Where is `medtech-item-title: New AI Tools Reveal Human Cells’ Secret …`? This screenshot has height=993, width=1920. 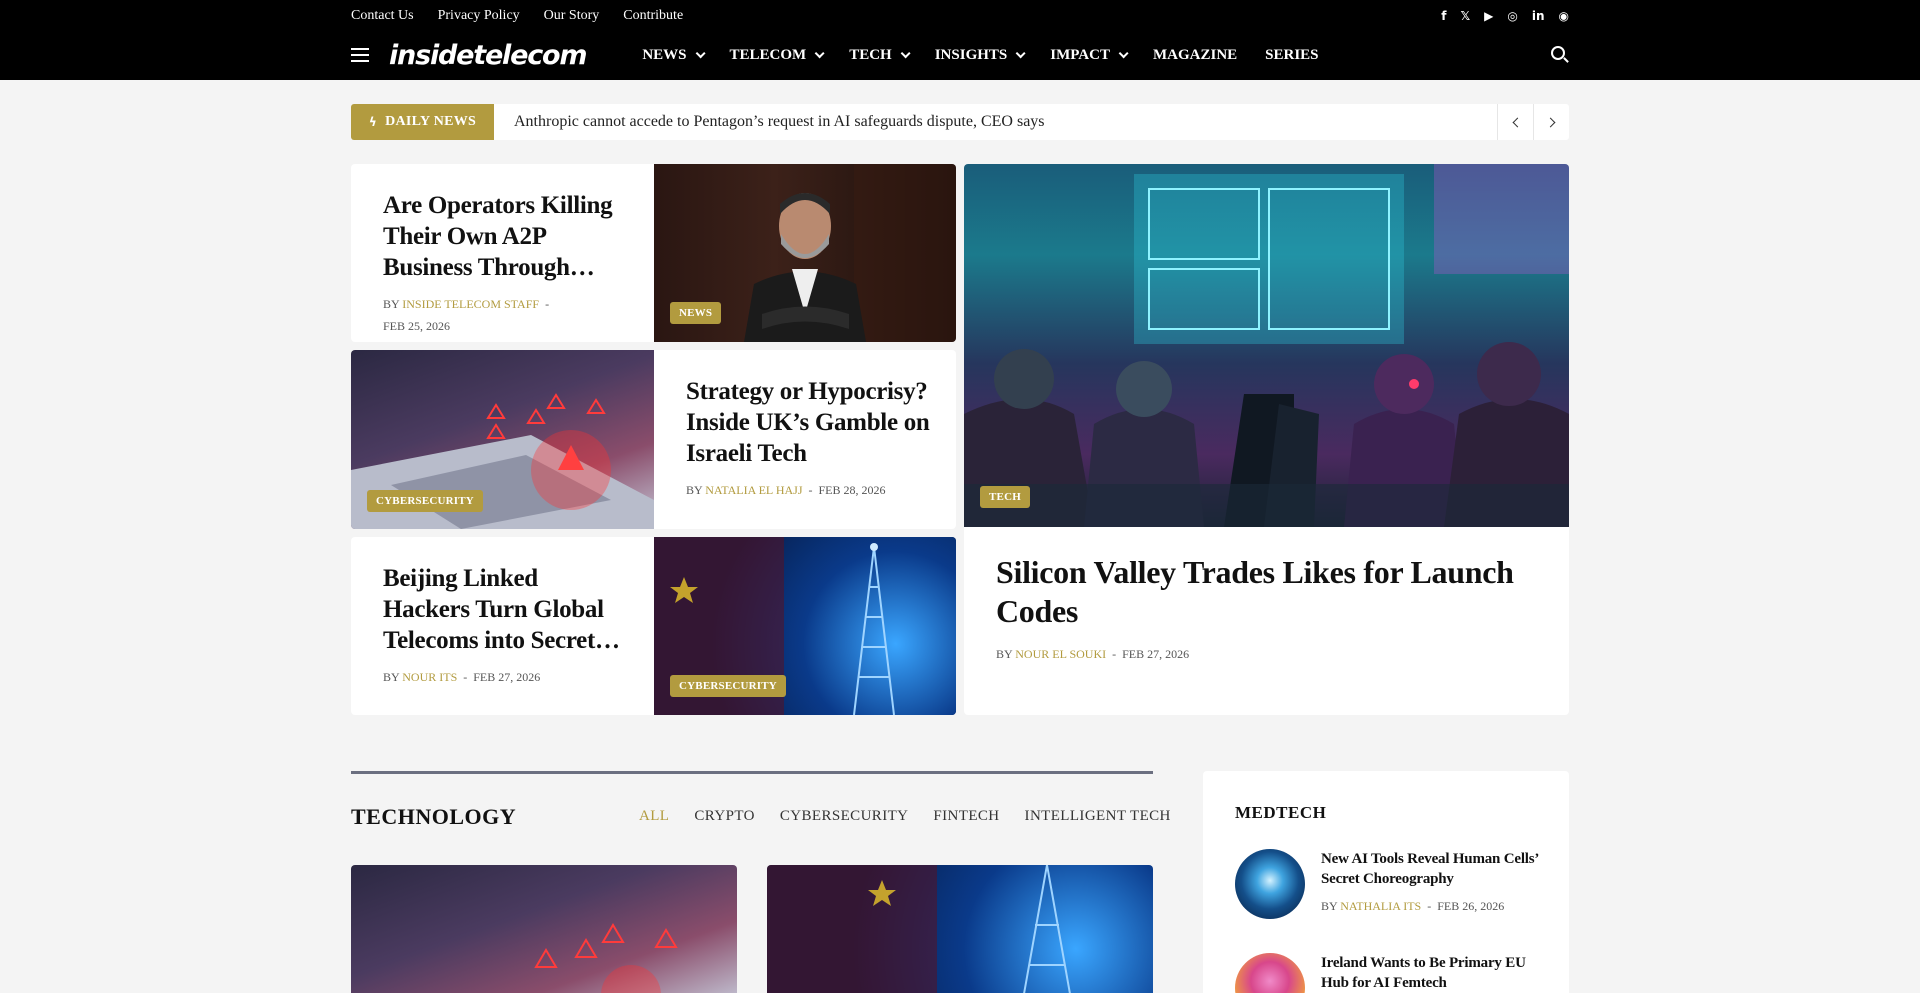
medtech-item-title: New AI Tools Reveal Human Cells’ Secret … is located at coordinates (1433, 869).